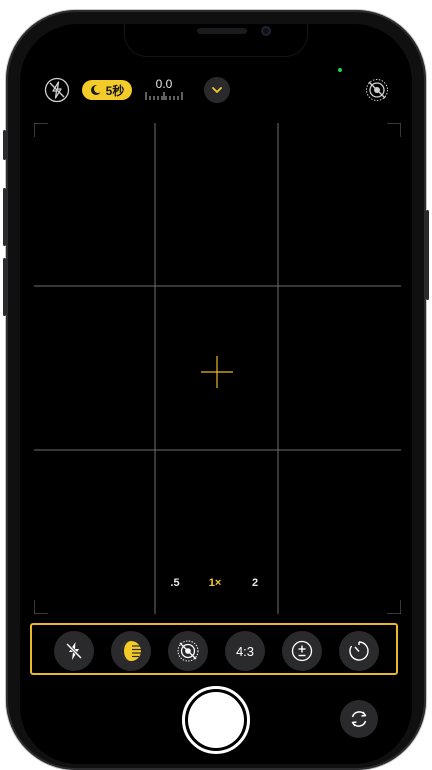 This screenshot has width=432, height=770. I want to click on flip-camera-button, so click(359, 719).